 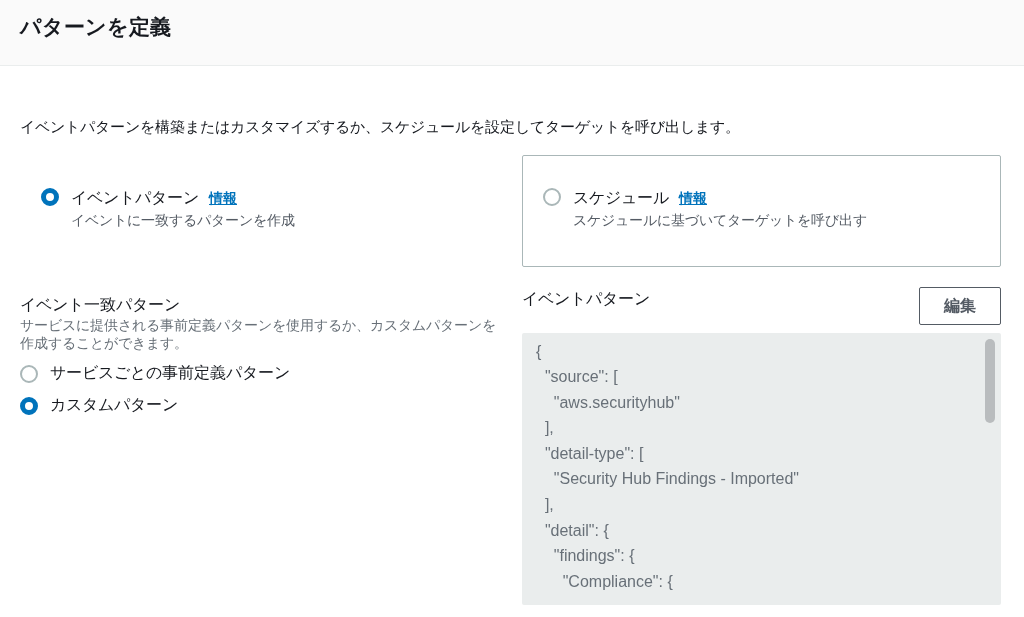 I want to click on edit-button: 編集, so click(x=960, y=305).